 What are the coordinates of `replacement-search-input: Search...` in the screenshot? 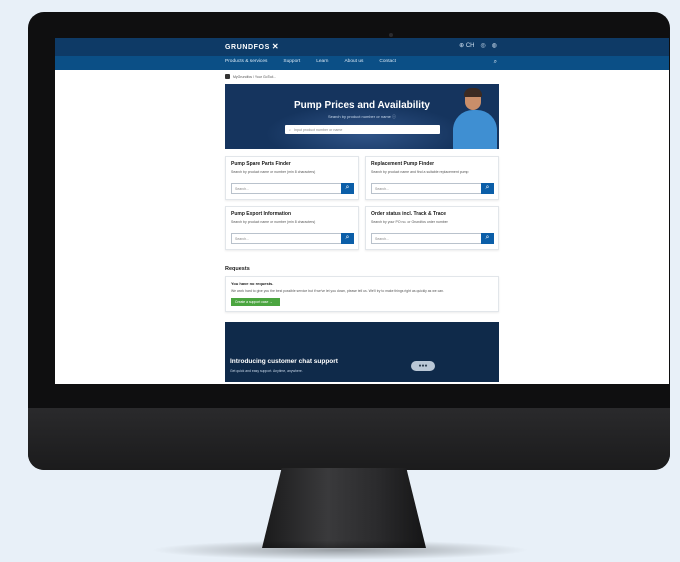 It's located at (426, 188).